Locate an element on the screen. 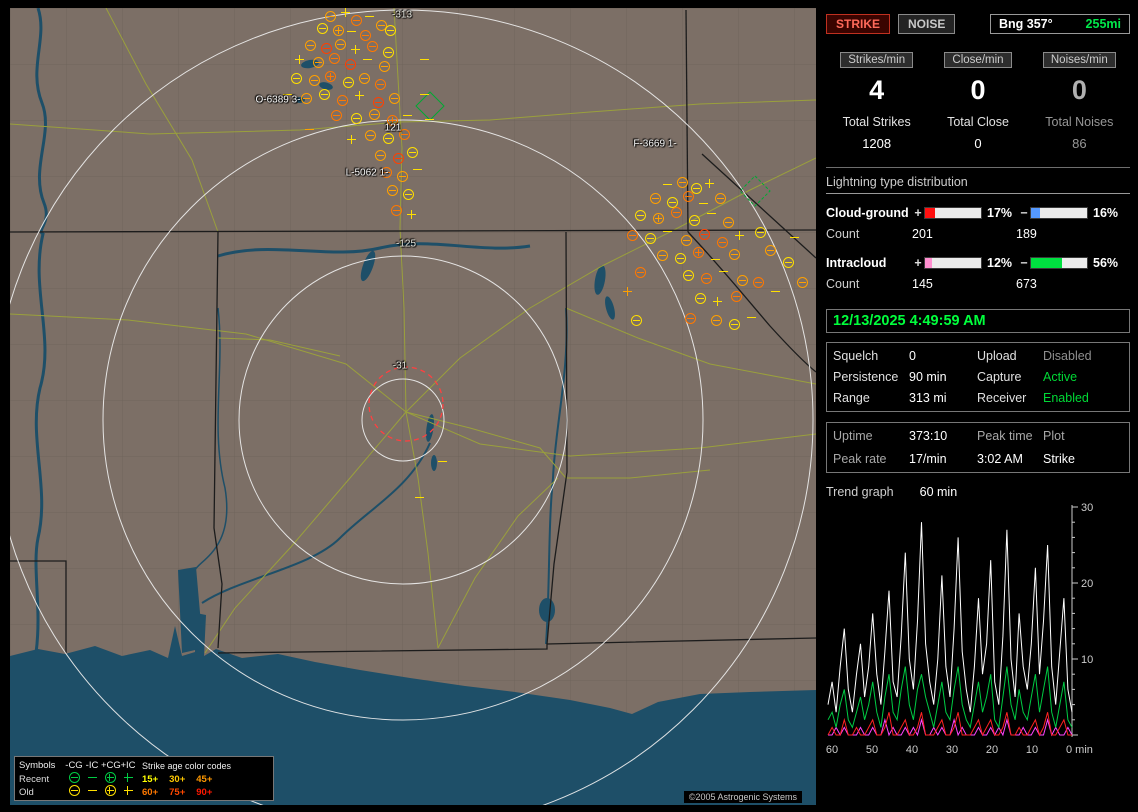 The height and width of the screenshot is (812, 1138). range-value: 313 mi is located at coordinates (928, 398).